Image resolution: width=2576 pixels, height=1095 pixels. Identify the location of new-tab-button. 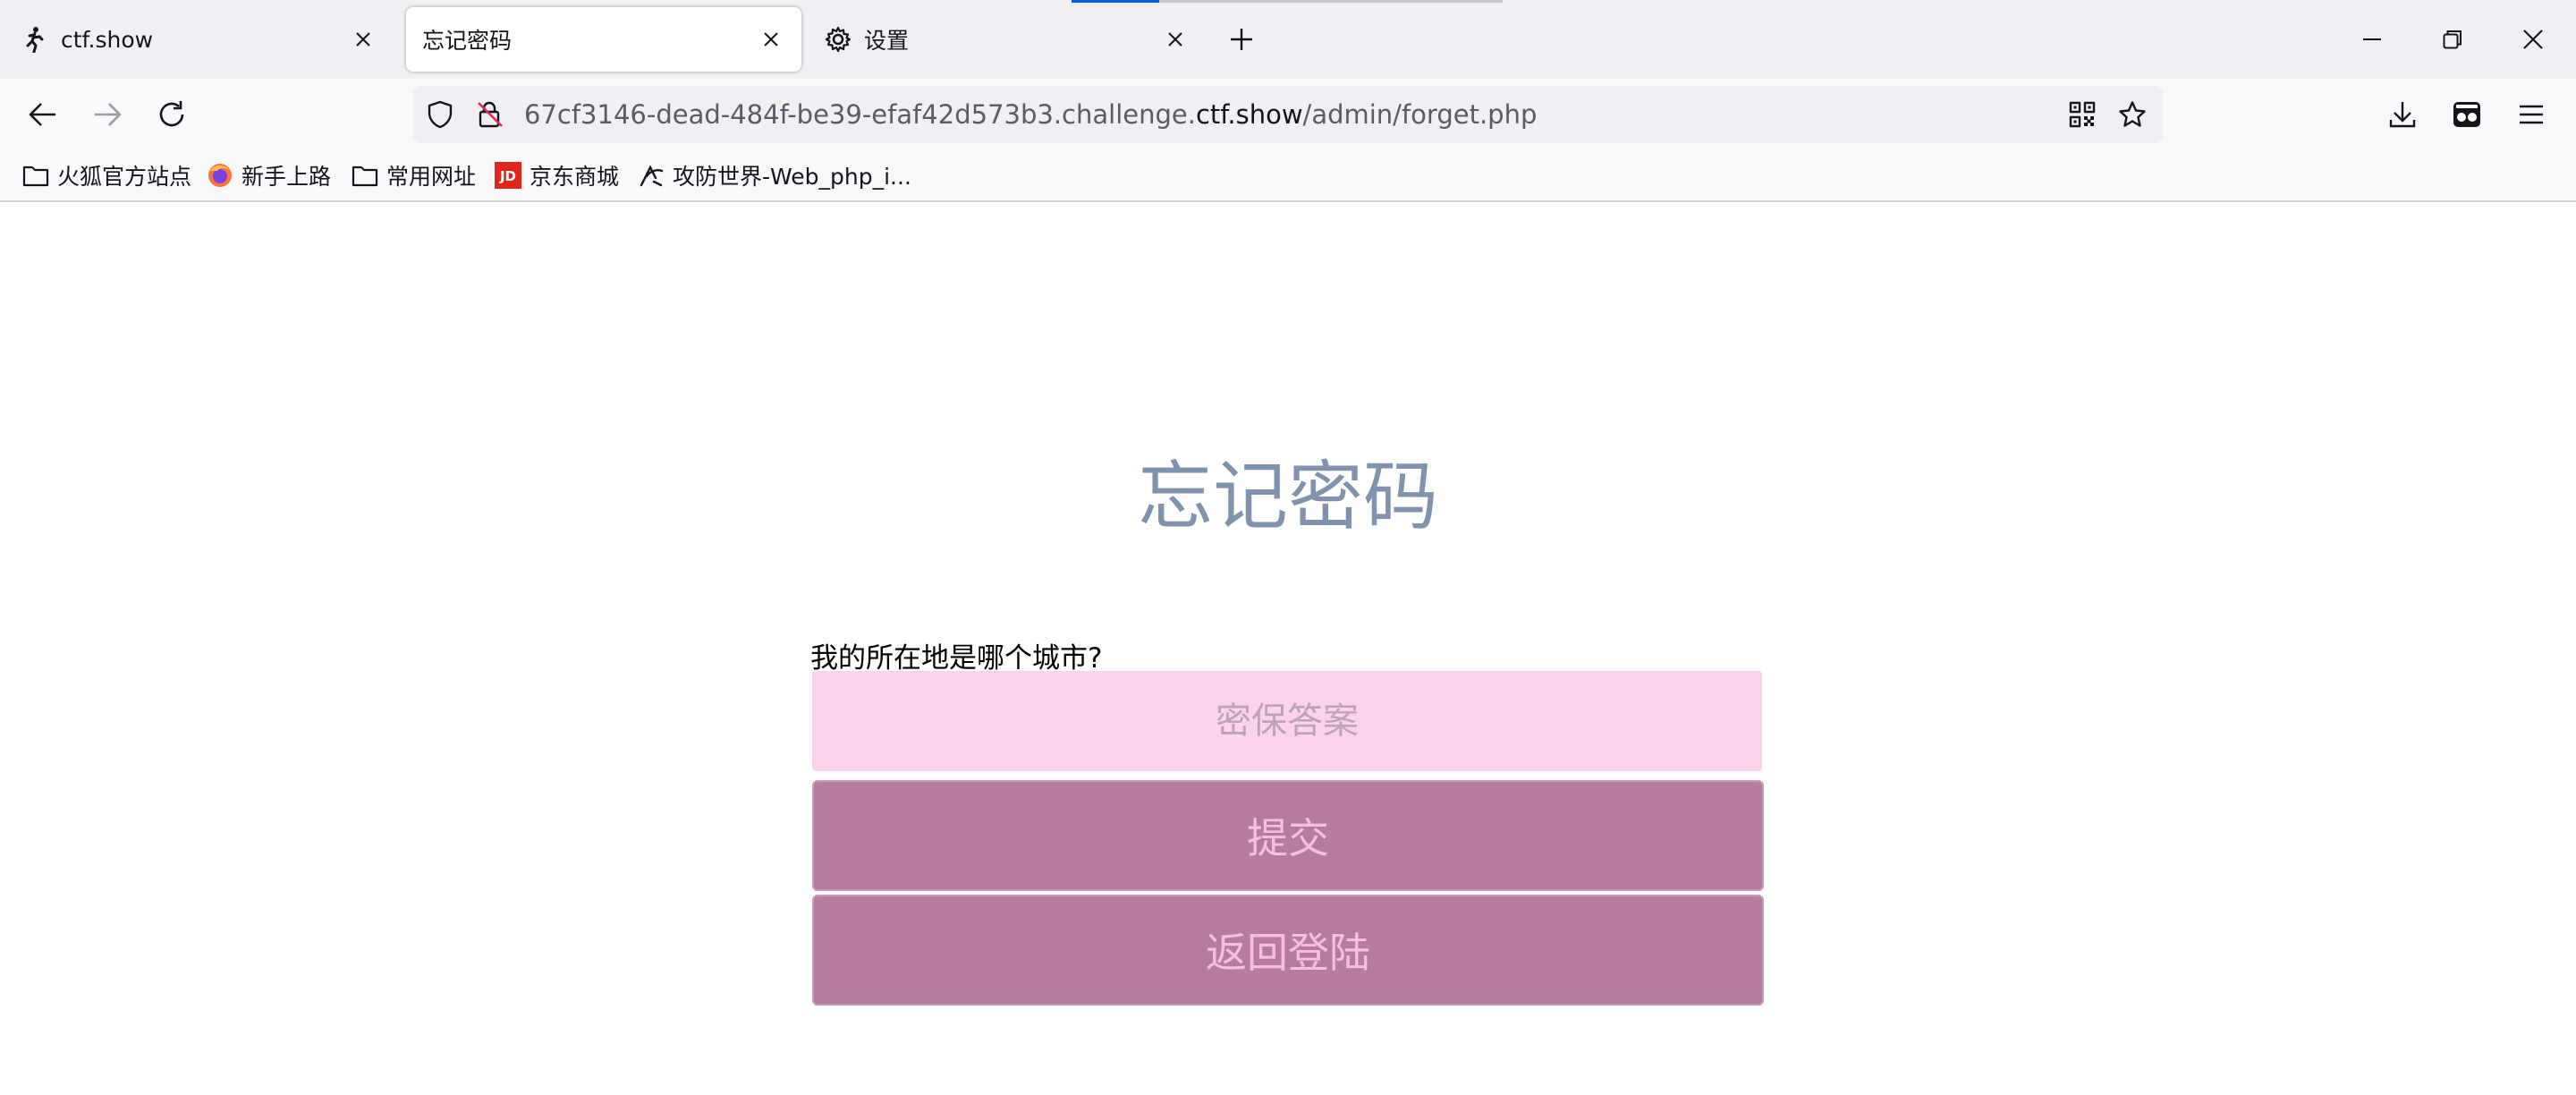
(1241, 40).